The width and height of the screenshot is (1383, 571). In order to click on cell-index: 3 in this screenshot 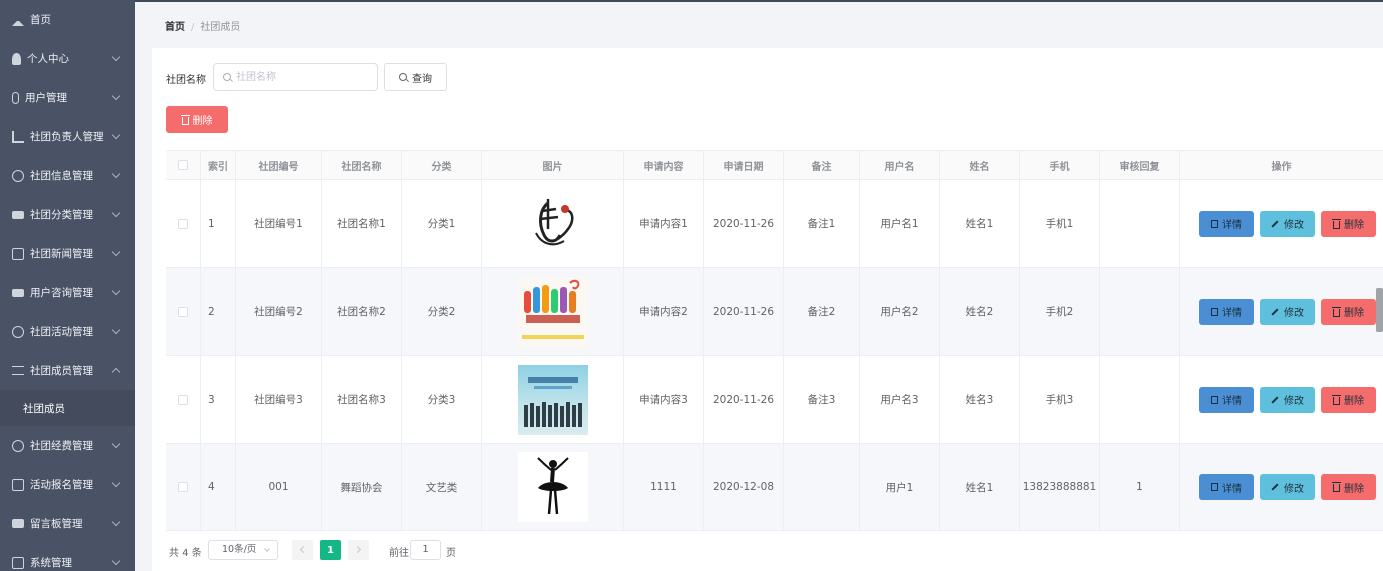, I will do `click(218, 399)`.